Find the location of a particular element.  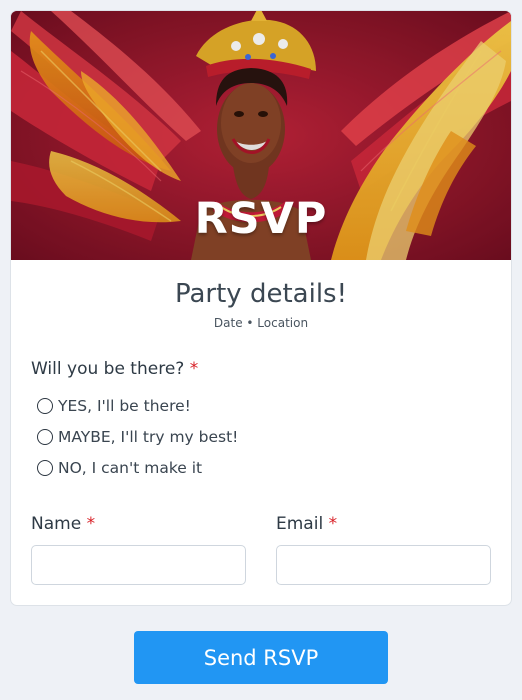

radio-button-maybe is located at coordinates (45, 437).